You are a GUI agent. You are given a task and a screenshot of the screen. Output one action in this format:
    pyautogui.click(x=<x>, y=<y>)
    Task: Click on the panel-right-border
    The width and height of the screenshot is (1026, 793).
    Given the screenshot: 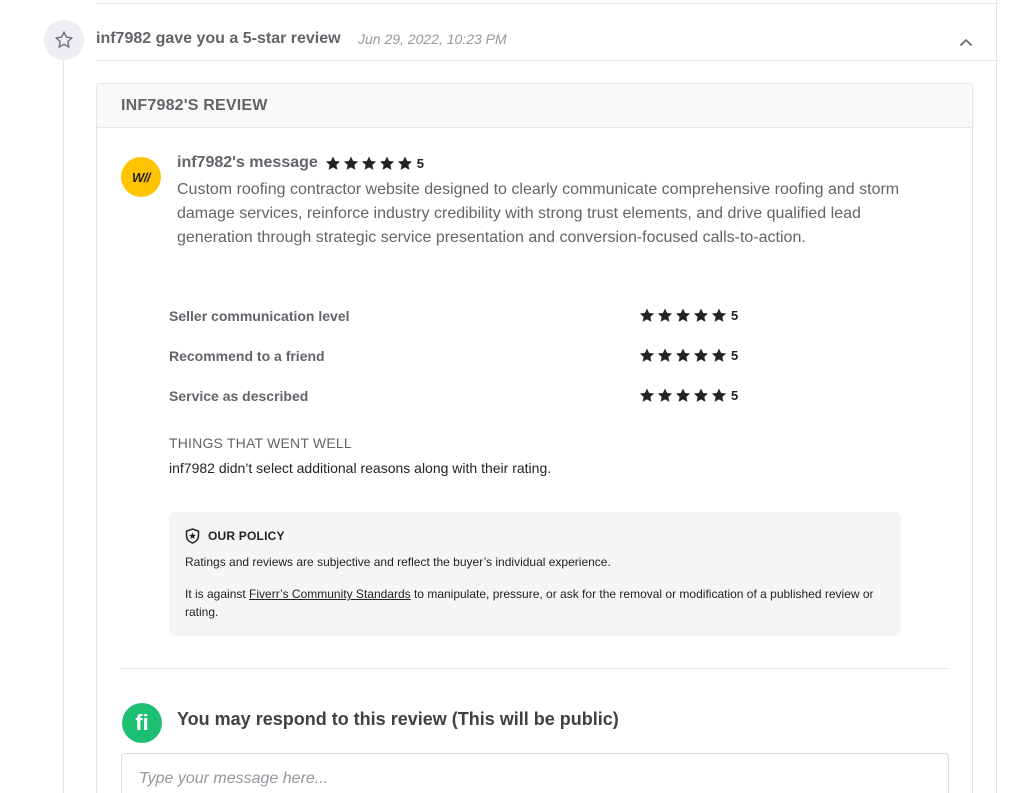 What is the action you would take?
    pyautogui.click(x=996, y=396)
    